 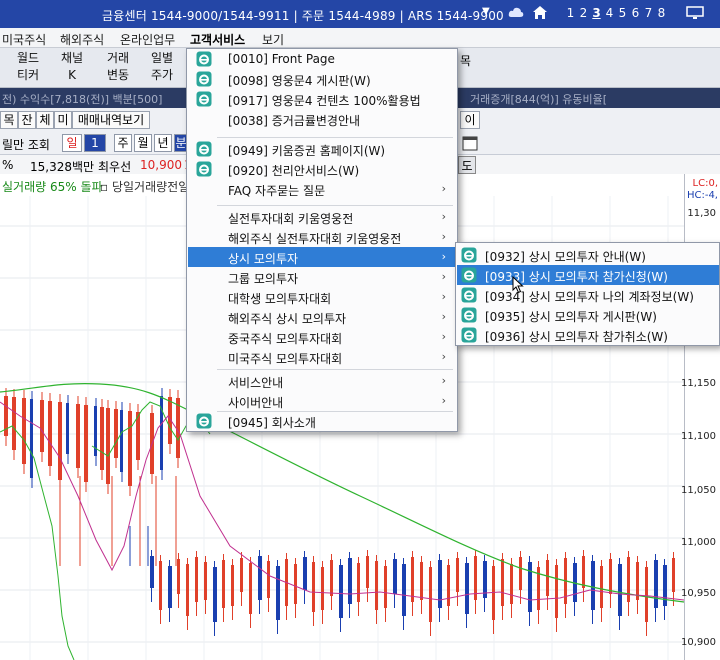 What do you see at coordinates (111, 120) in the screenshot?
I see `trade-history-button: 매매내역보기` at bounding box center [111, 120].